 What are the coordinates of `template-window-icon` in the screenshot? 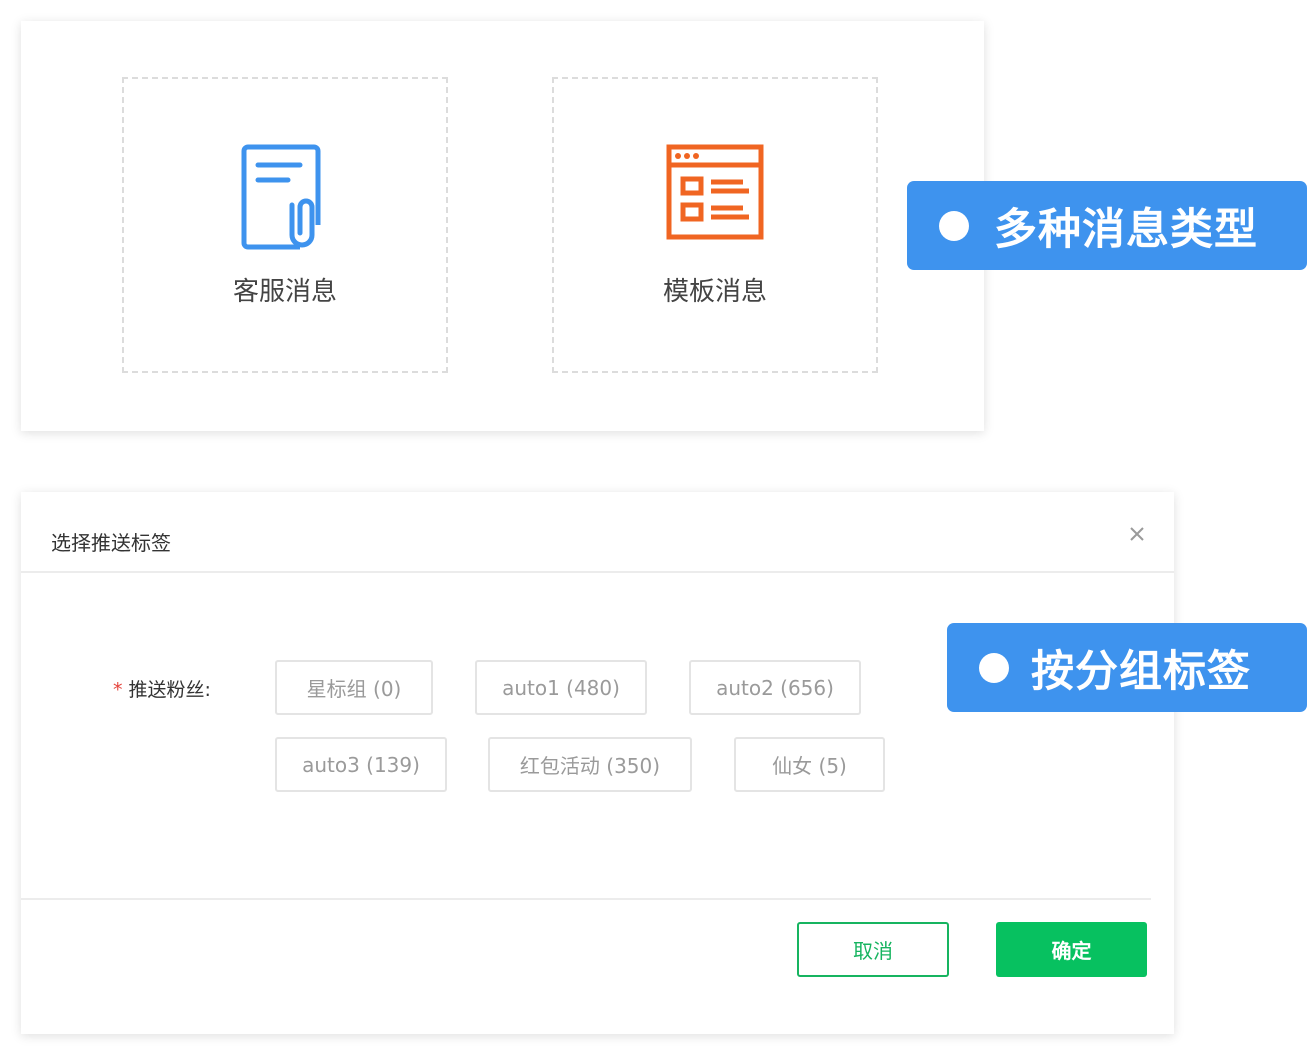 It's located at (715, 192).